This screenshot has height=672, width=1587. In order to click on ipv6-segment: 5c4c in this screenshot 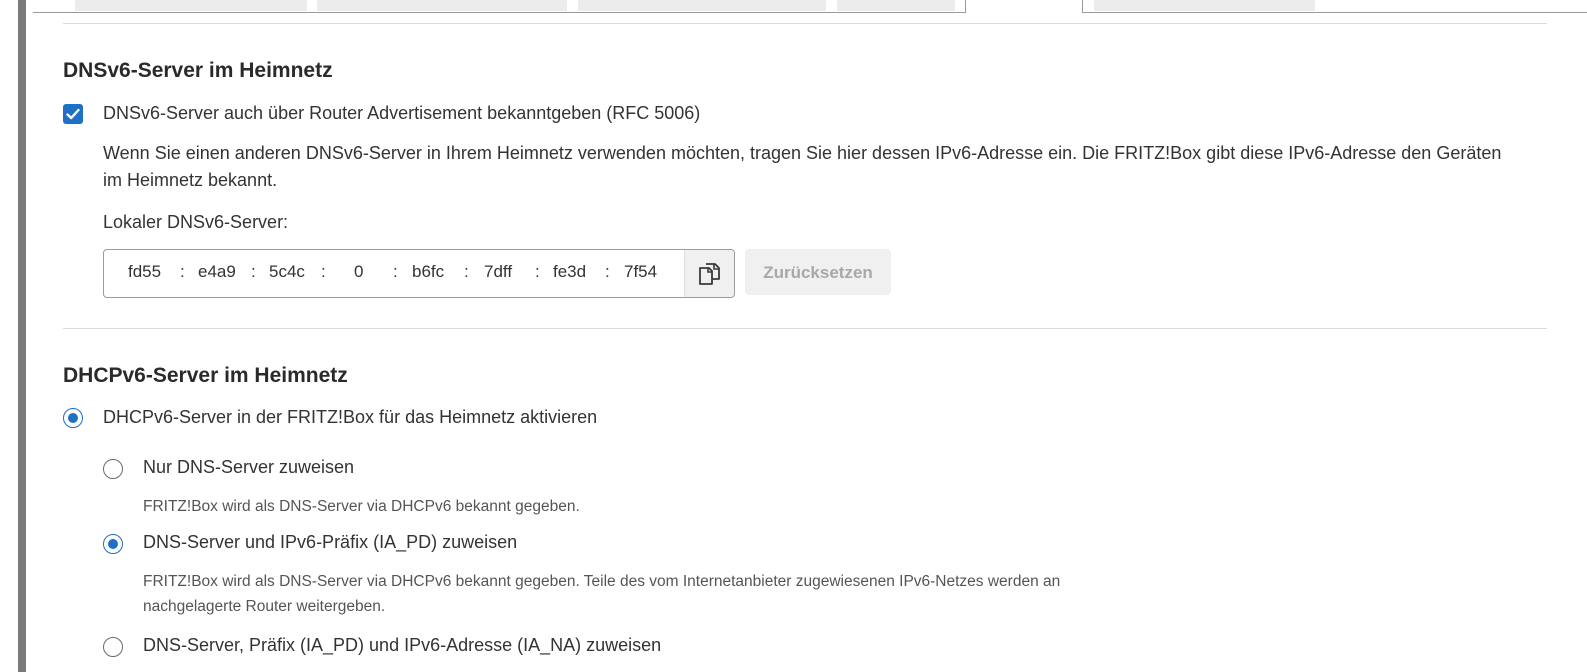, I will do `click(287, 272)`.